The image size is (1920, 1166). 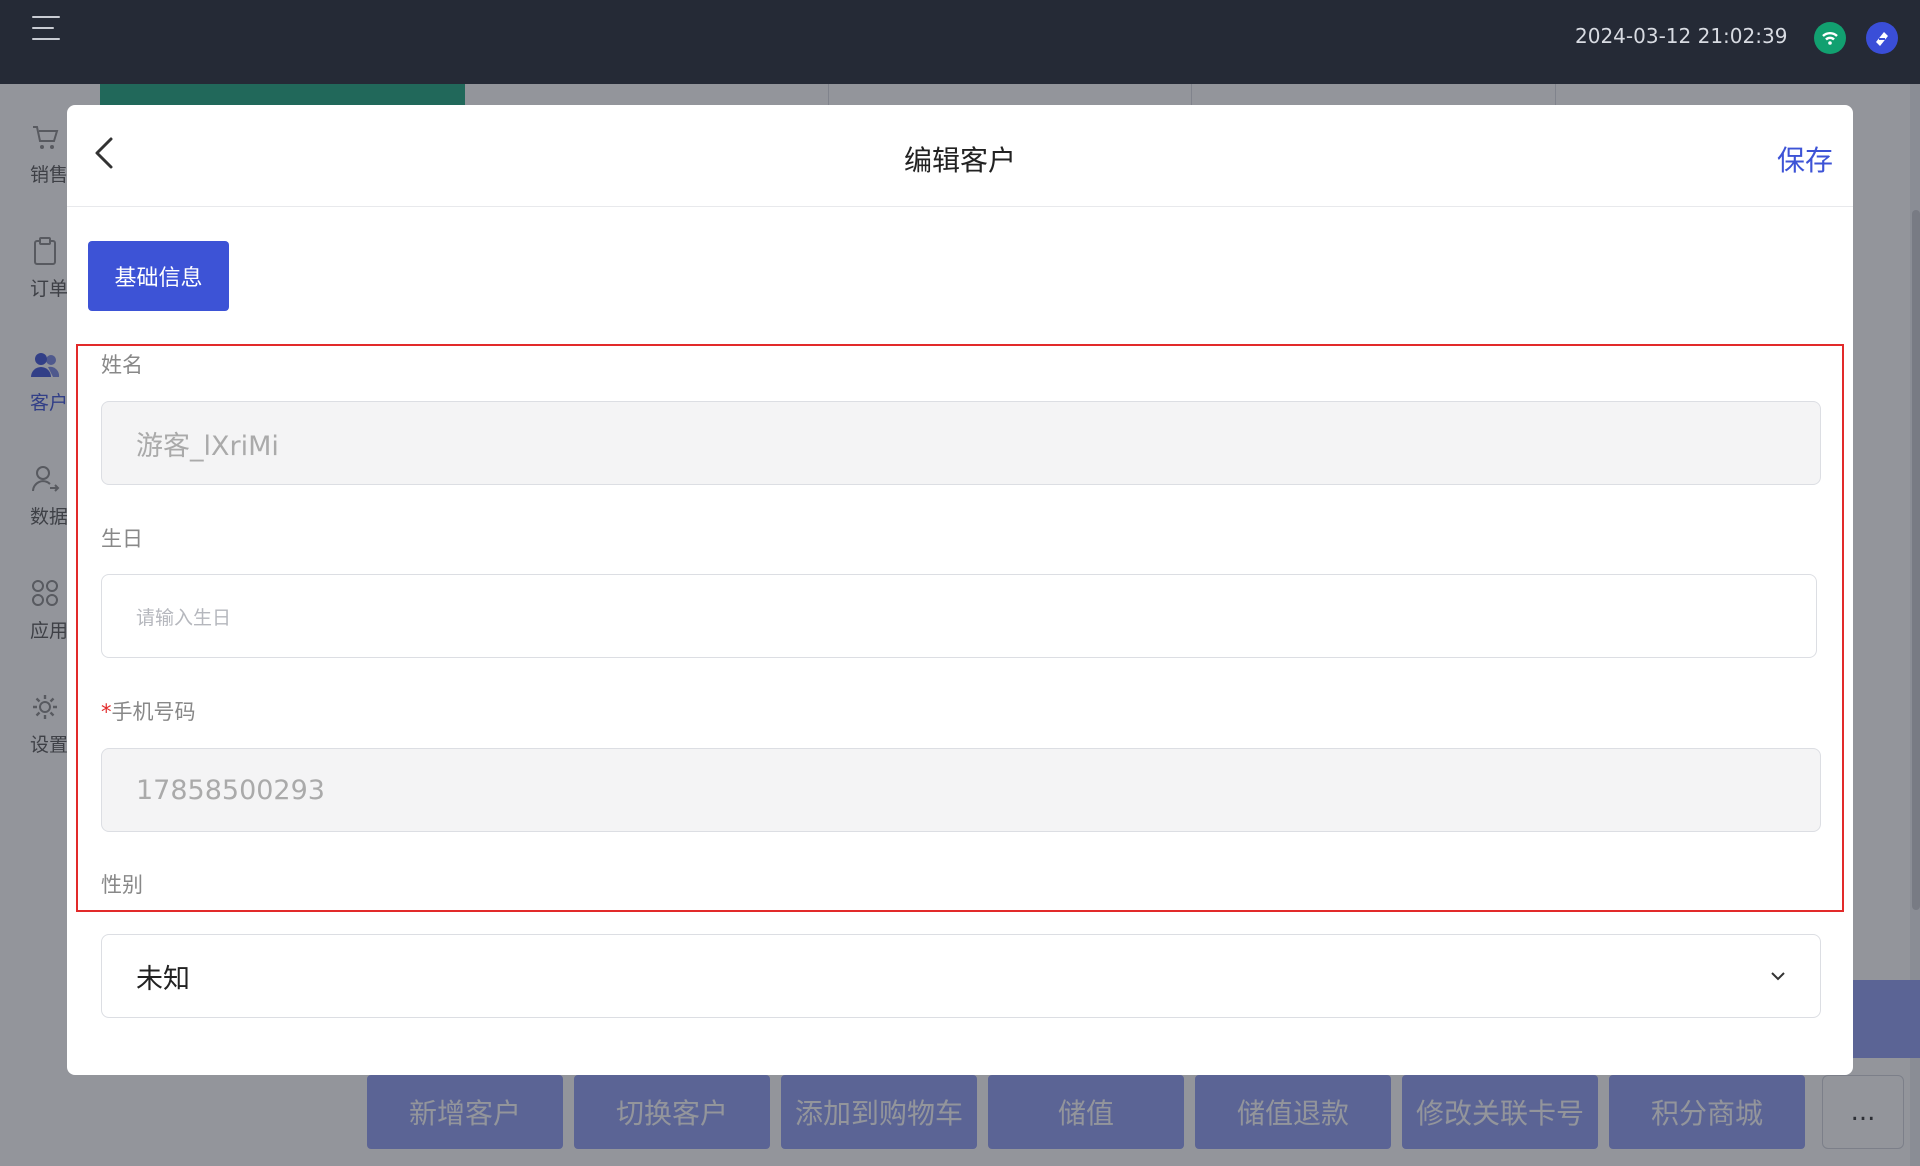 I want to click on menu-icon, so click(x=46, y=28).